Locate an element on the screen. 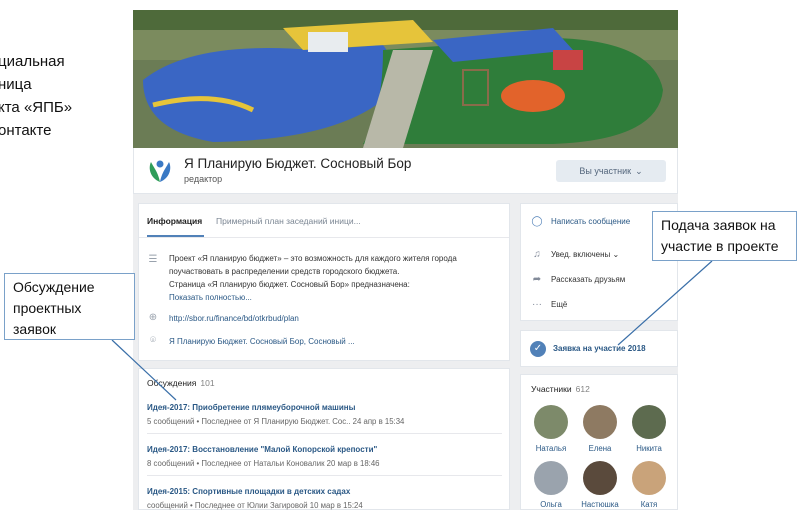 This screenshot has height=510, width=798. member-item: Елена is located at coordinates (600, 429).